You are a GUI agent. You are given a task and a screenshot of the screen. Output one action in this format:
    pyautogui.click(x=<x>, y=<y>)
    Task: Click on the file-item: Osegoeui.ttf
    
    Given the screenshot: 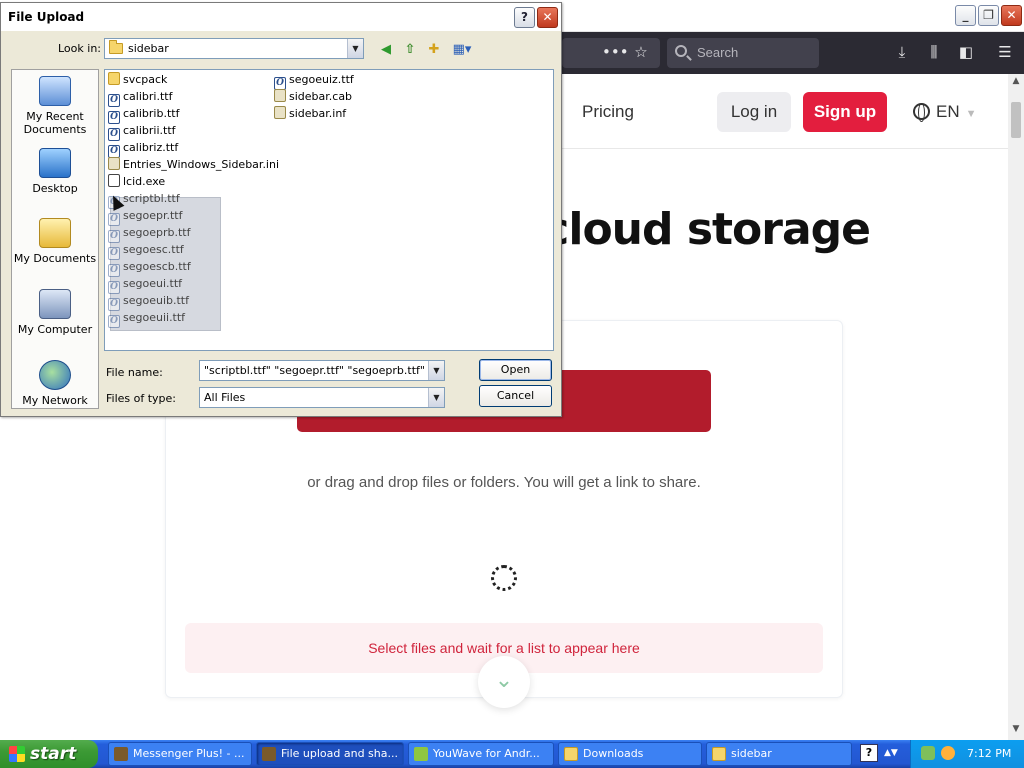 What is the action you would take?
    pyautogui.click(x=145, y=284)
    